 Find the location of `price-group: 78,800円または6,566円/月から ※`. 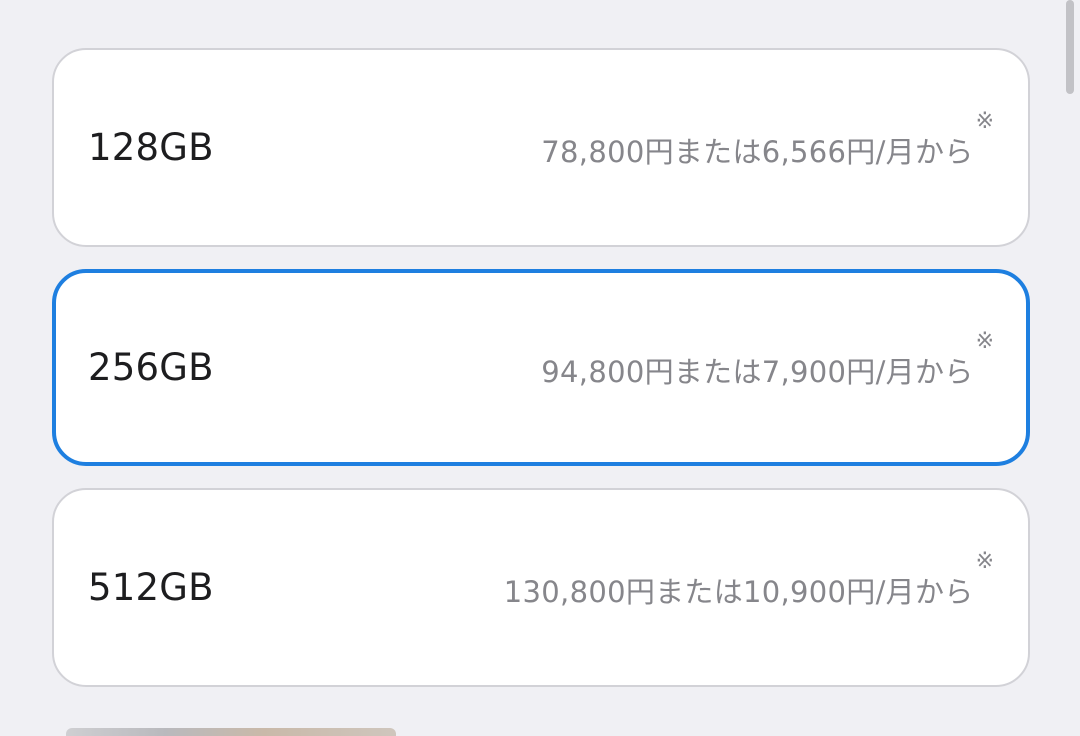

price-group: 78,800円または6,566円/月から ※ is located at coordinates (767, 140).